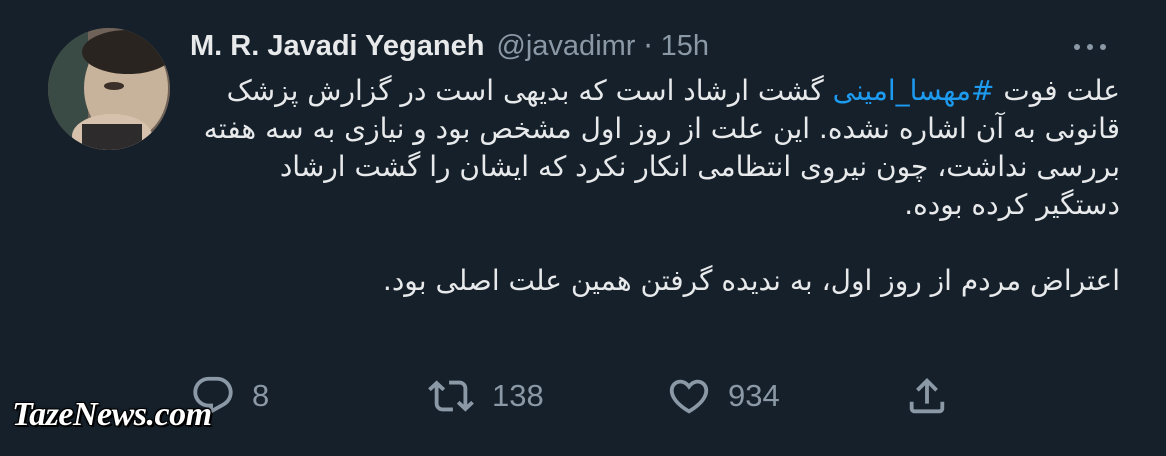  I want to click on like-count: 934, so click(754, 395).